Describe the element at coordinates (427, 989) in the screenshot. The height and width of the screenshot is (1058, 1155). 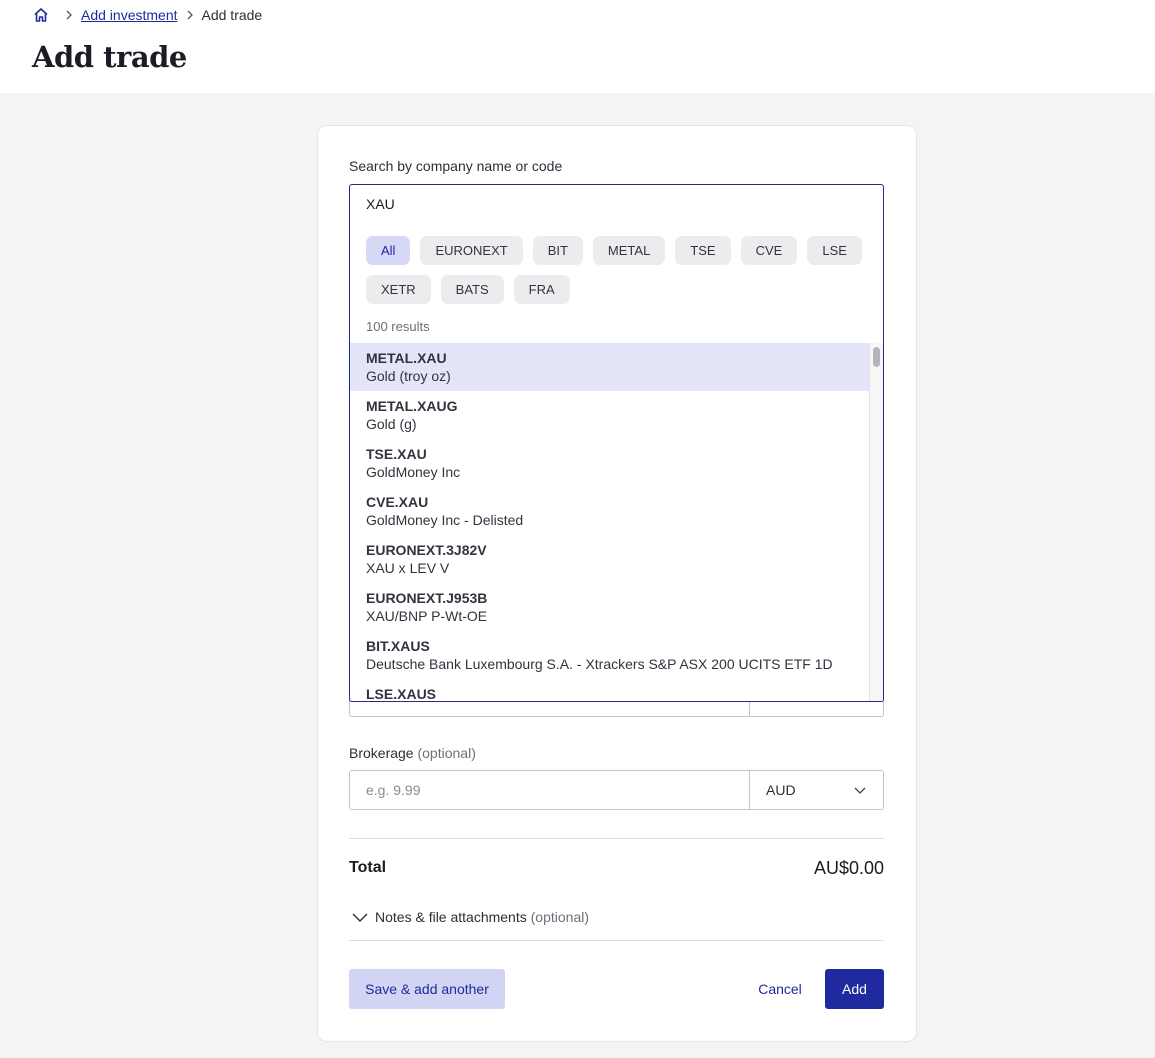
I see `save-and-add-another-button: Save & add another` at that location.